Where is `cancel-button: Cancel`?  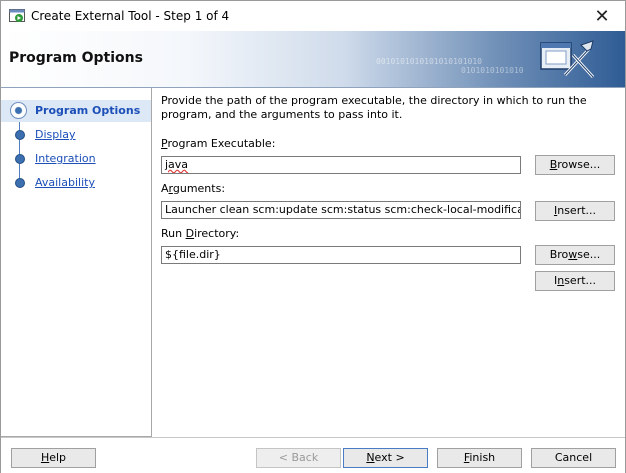
cancel-button: Cancel is located at coordinates (573, 458).